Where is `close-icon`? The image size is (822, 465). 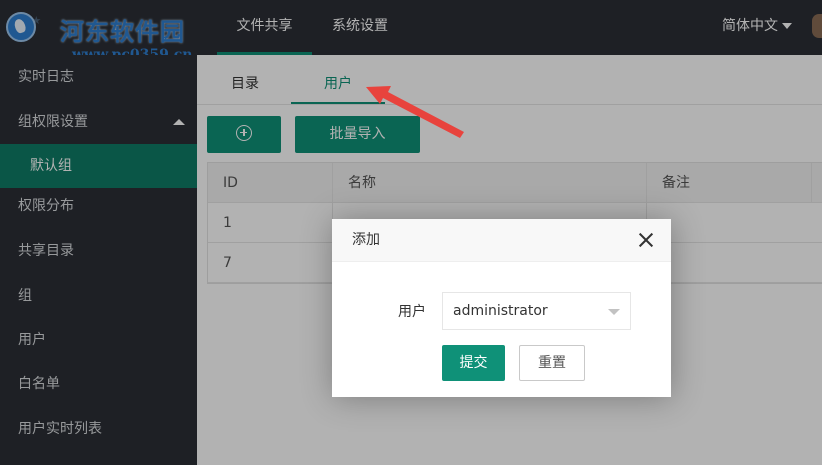 close-icon is located at coordinates (646, 240).